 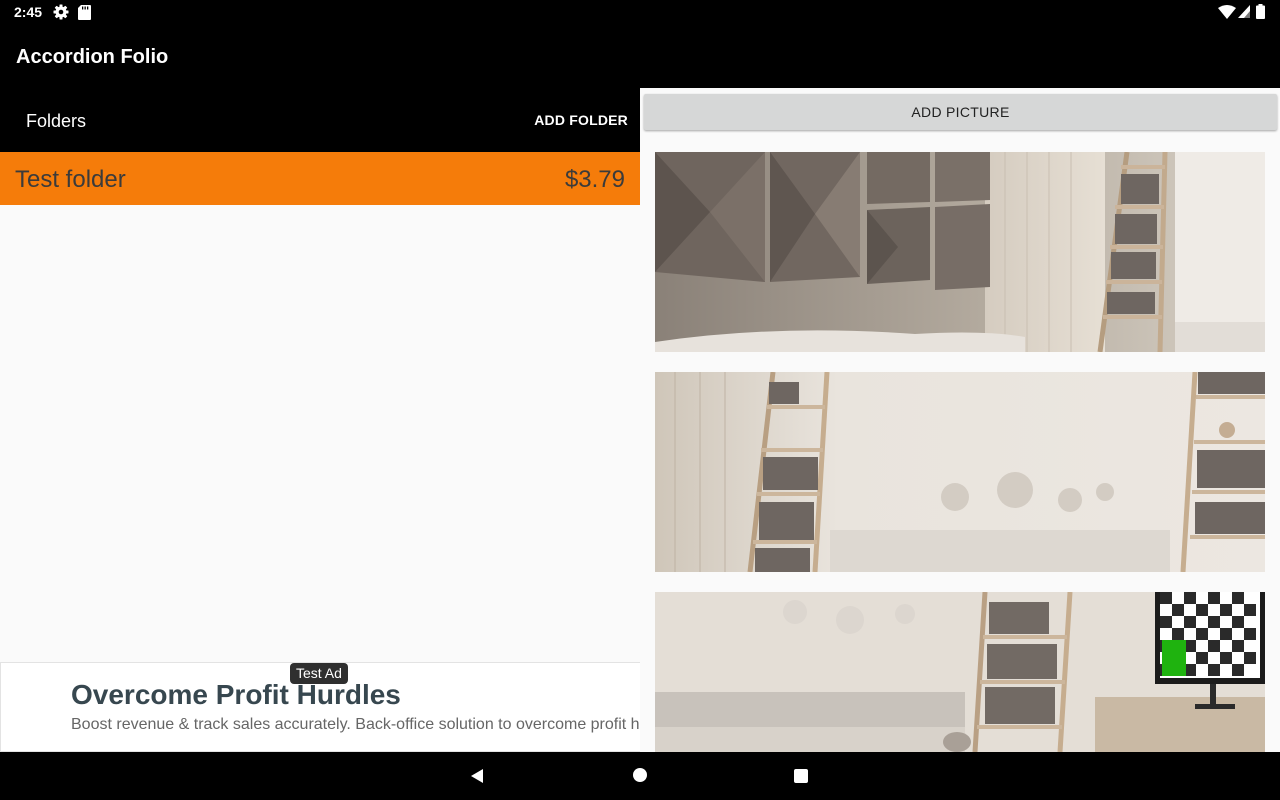 I want to click on home-icon, so click(x=640, y=775).